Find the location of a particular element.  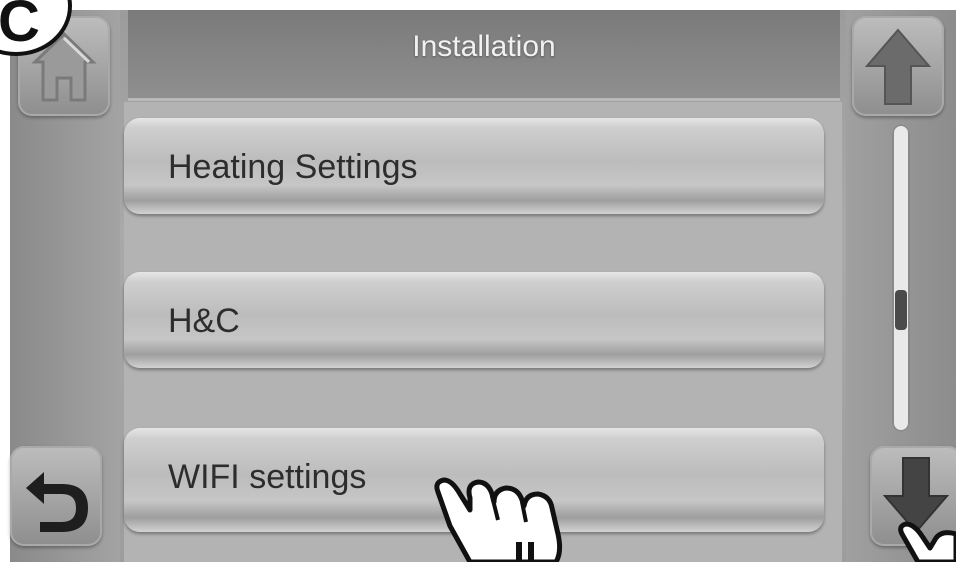

back-button is located at coordinates (56, 496).